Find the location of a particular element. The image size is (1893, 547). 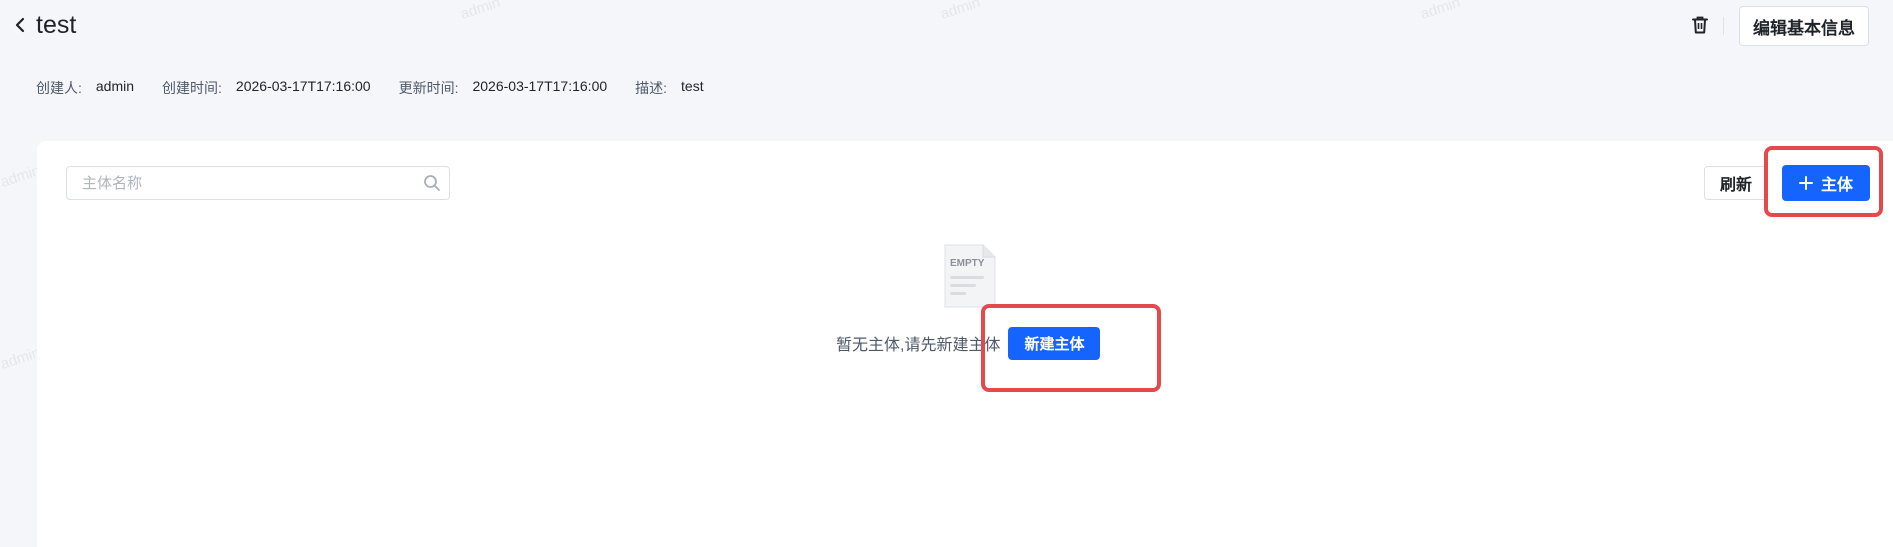

delete-button is located at coordinates (1700, 25).